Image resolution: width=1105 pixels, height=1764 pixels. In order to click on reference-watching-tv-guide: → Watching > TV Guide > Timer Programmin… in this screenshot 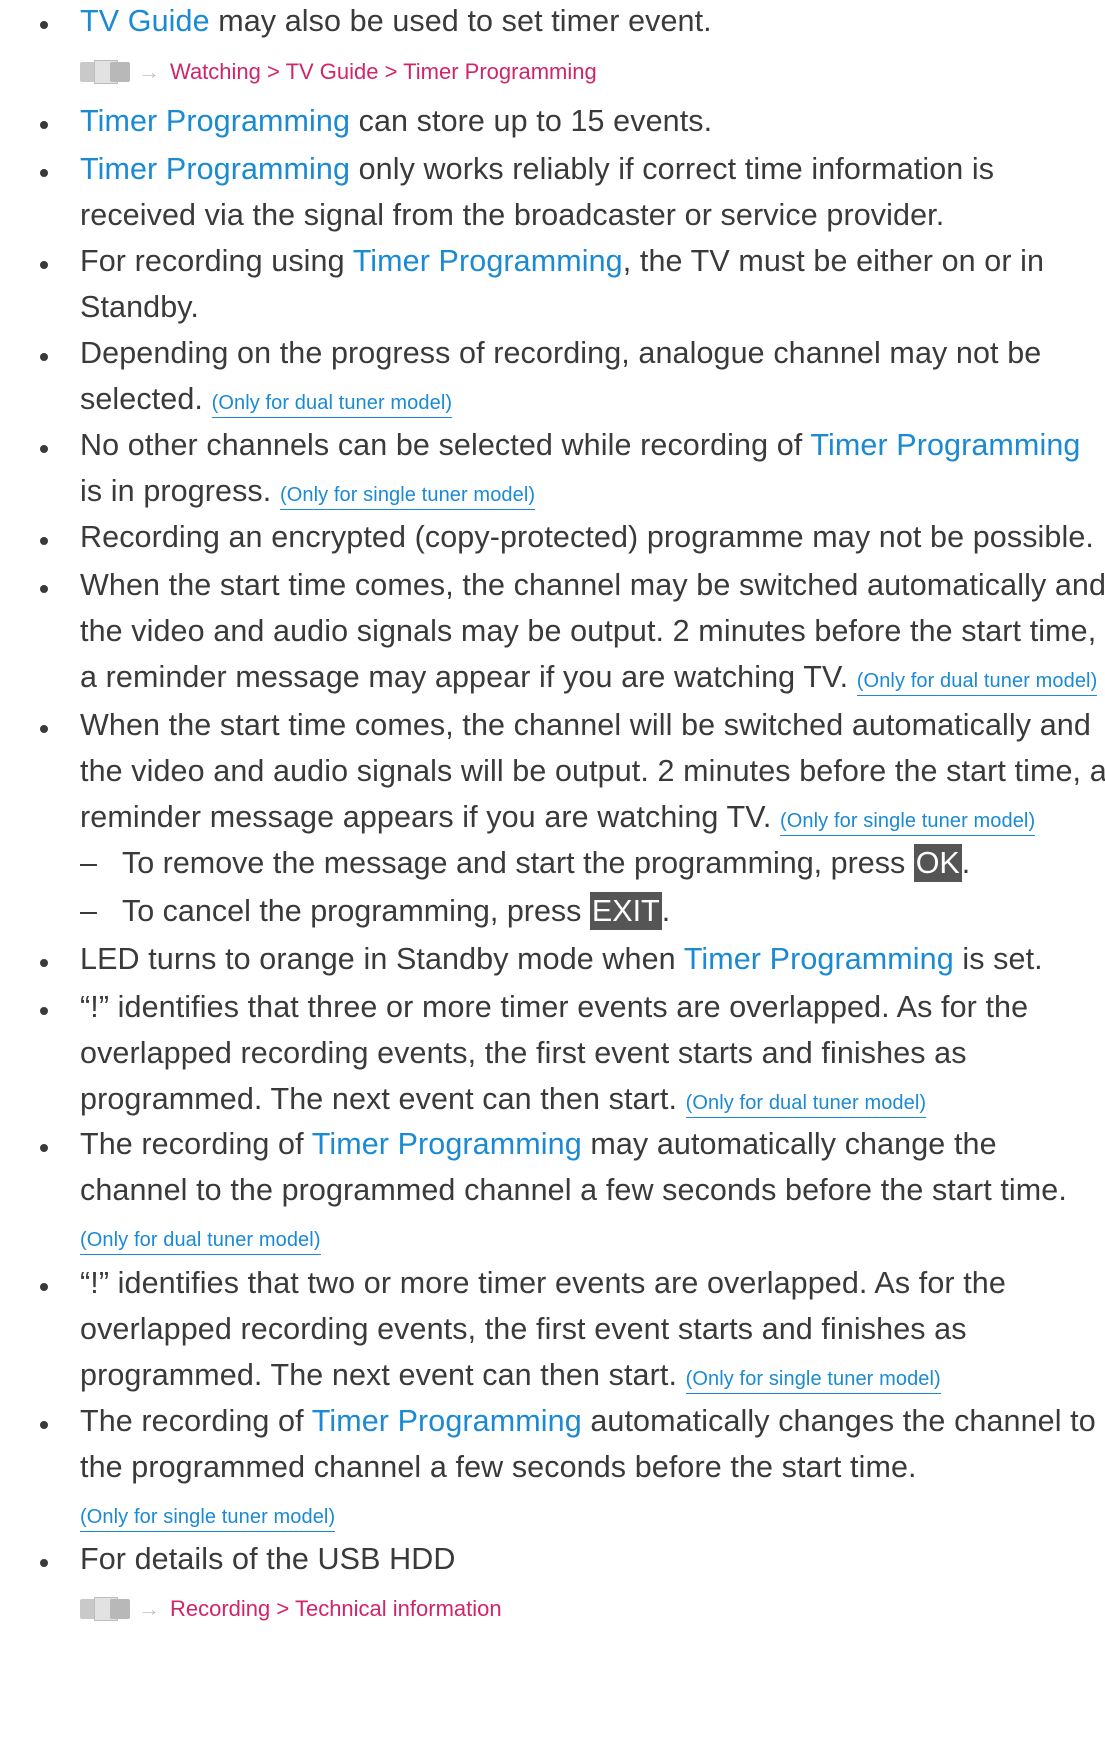, I will do `click(338, 72)`.